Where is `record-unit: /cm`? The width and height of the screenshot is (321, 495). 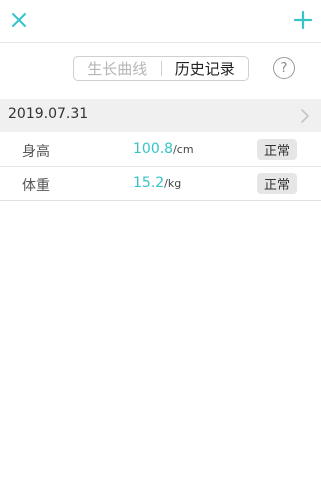 record-unit: /cm is located at coordinates (183, 149).